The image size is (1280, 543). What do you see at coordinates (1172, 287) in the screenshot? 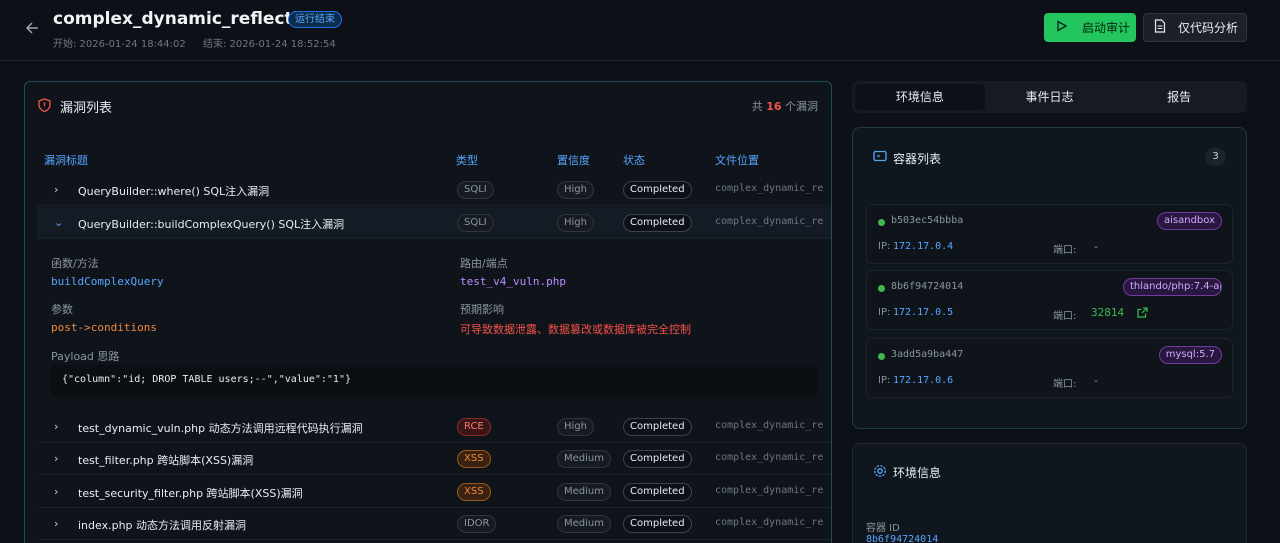
I see `image-tag: thlando/php:7.4-apache` at bounding box center [1172, 287].